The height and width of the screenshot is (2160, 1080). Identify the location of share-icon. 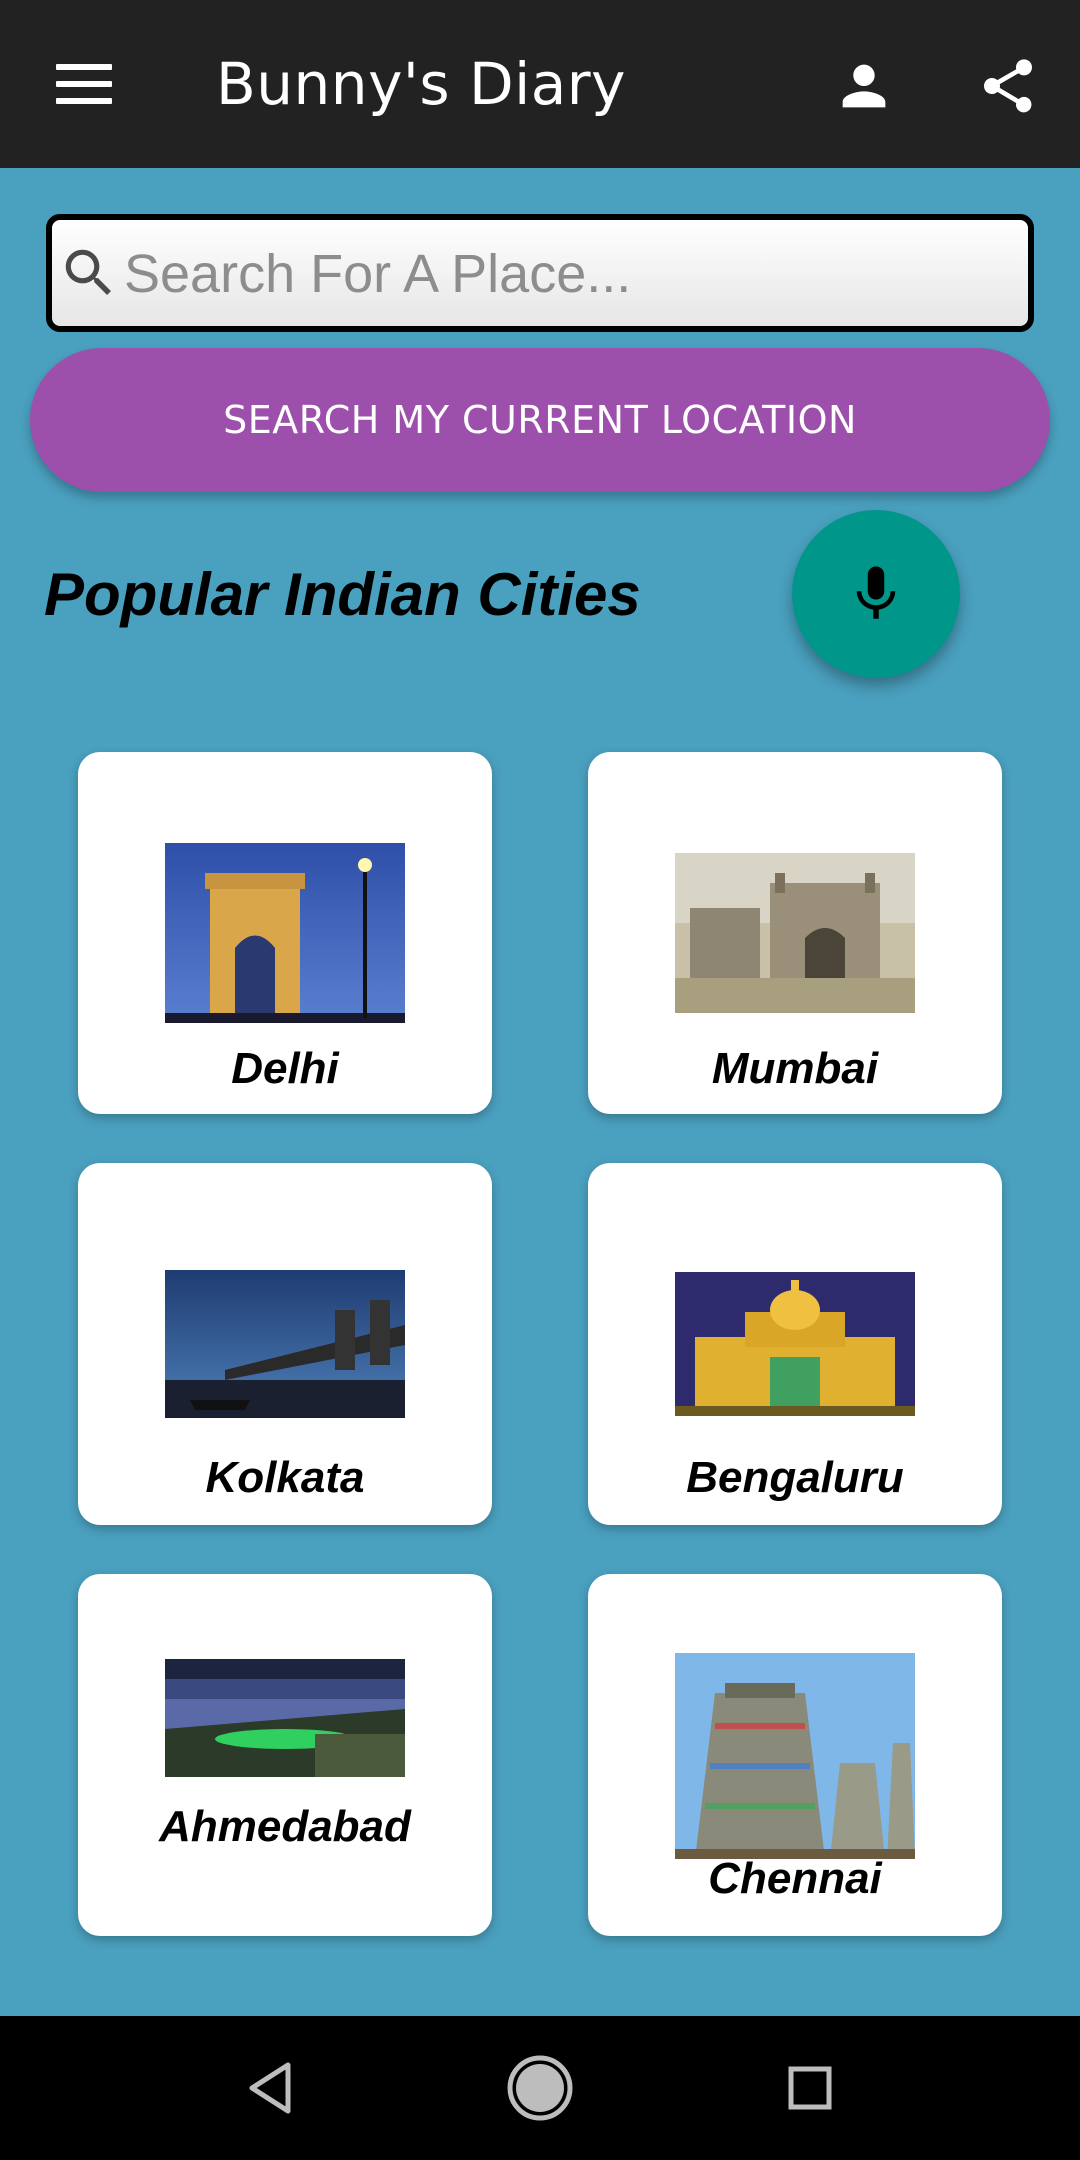
(1008, 86).